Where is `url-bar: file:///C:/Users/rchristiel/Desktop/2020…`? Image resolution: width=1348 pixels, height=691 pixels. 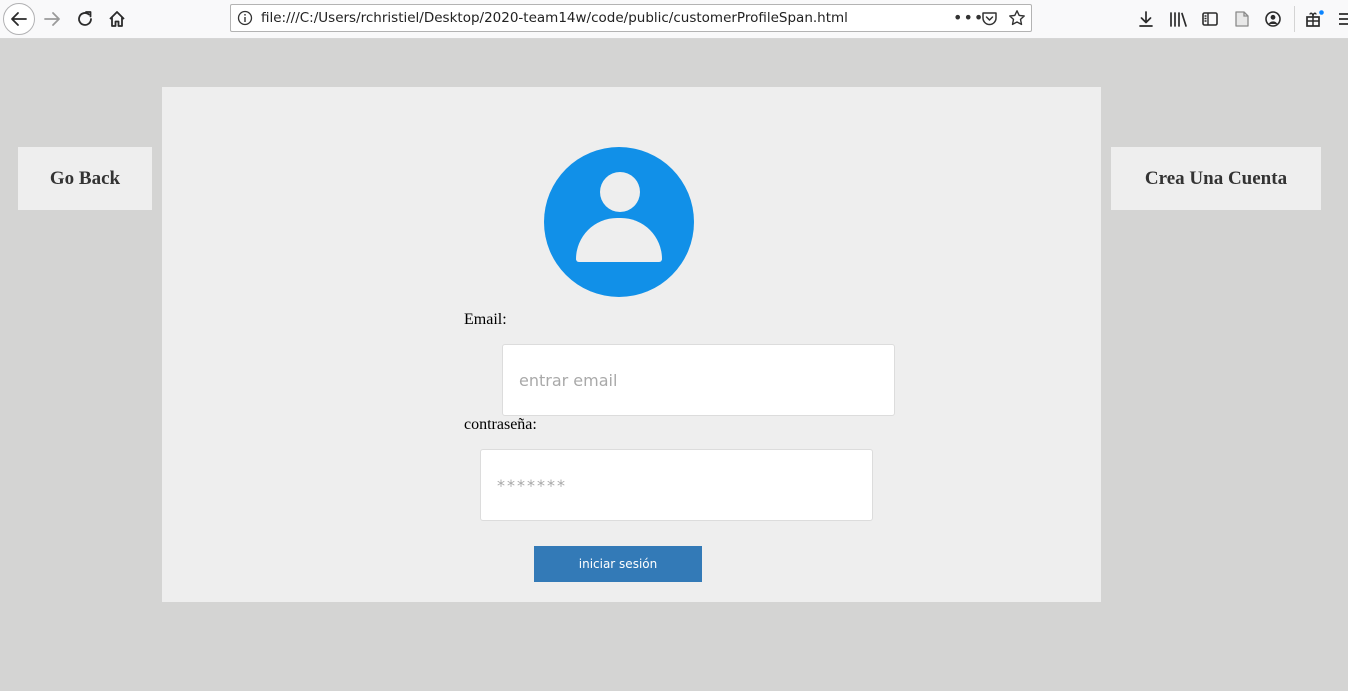
url-bar: file:///C:/Users/rchristiel/Desktop/2020… is located at coordinates (631, 18).